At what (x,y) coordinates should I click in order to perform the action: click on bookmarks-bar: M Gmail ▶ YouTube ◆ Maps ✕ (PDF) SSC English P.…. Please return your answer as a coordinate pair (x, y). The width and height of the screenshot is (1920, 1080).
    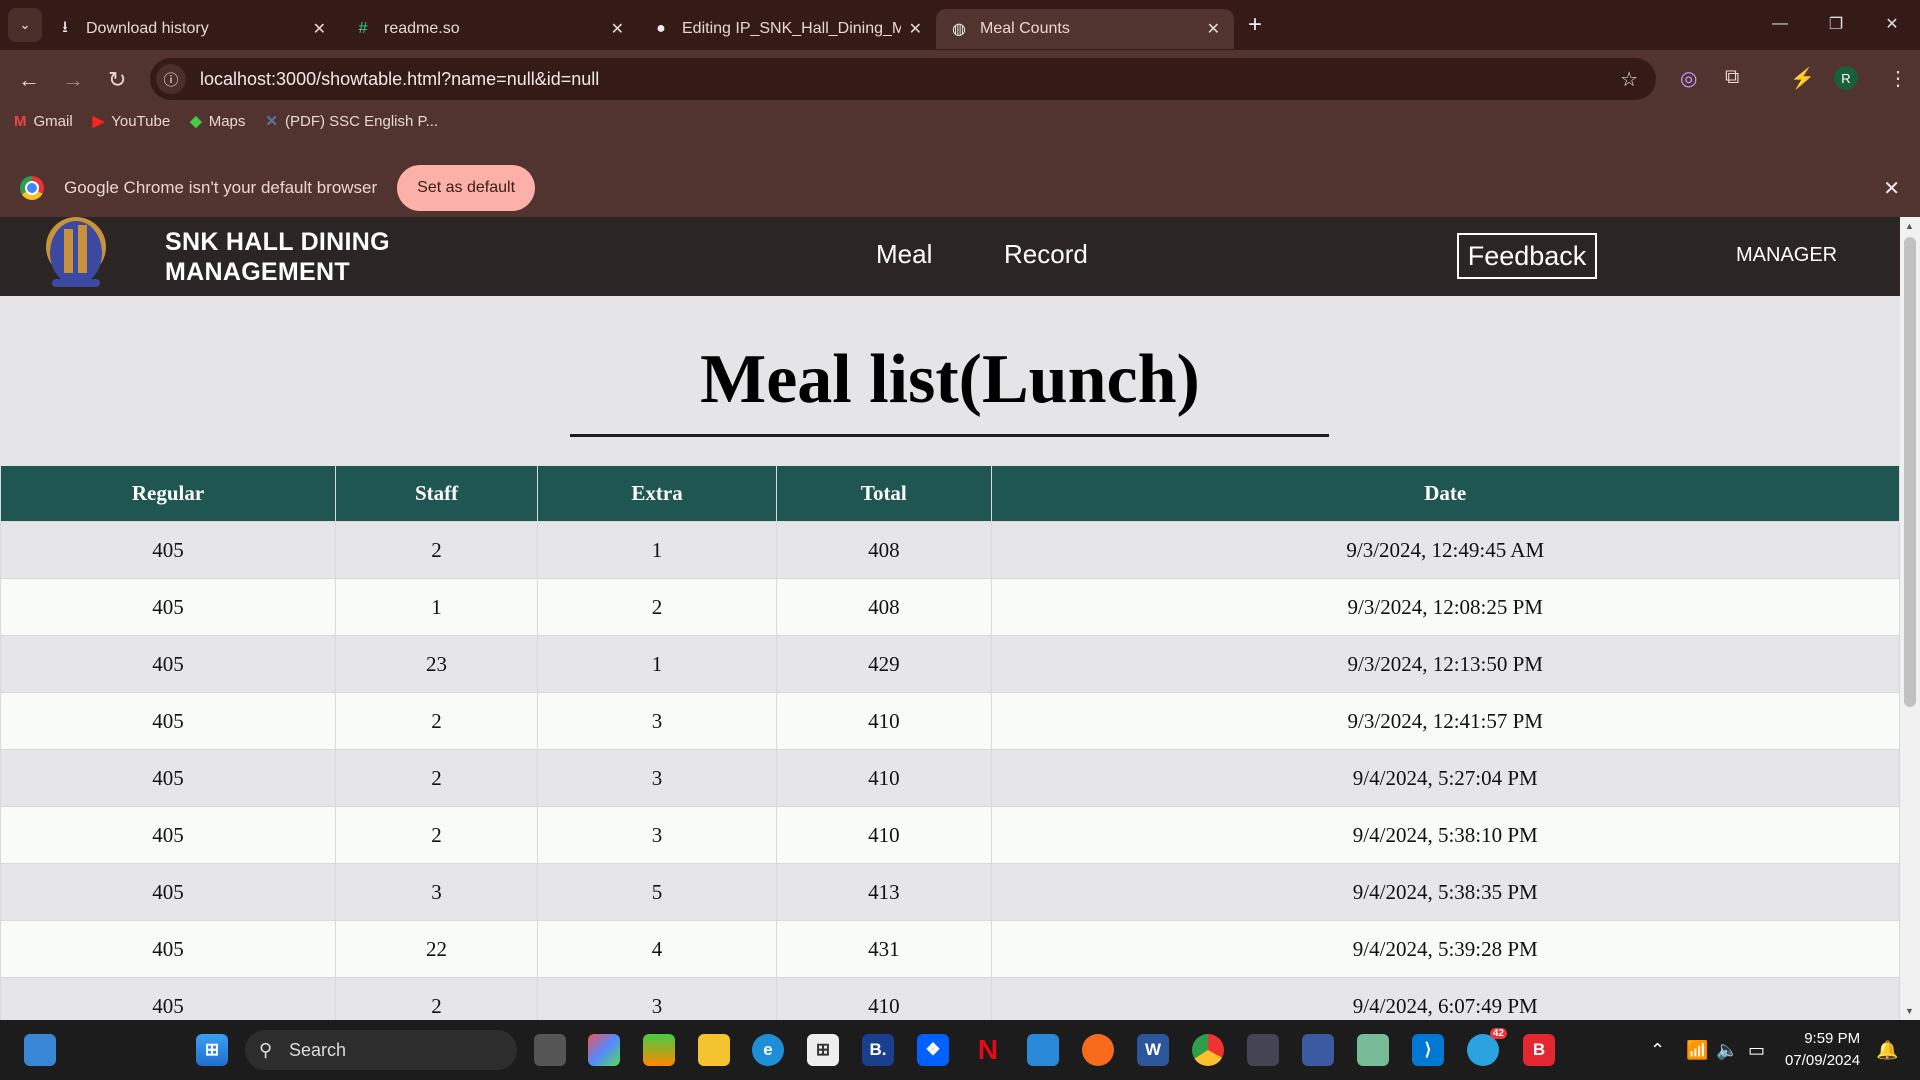
    Looking at the image, I should click on (226, 121).